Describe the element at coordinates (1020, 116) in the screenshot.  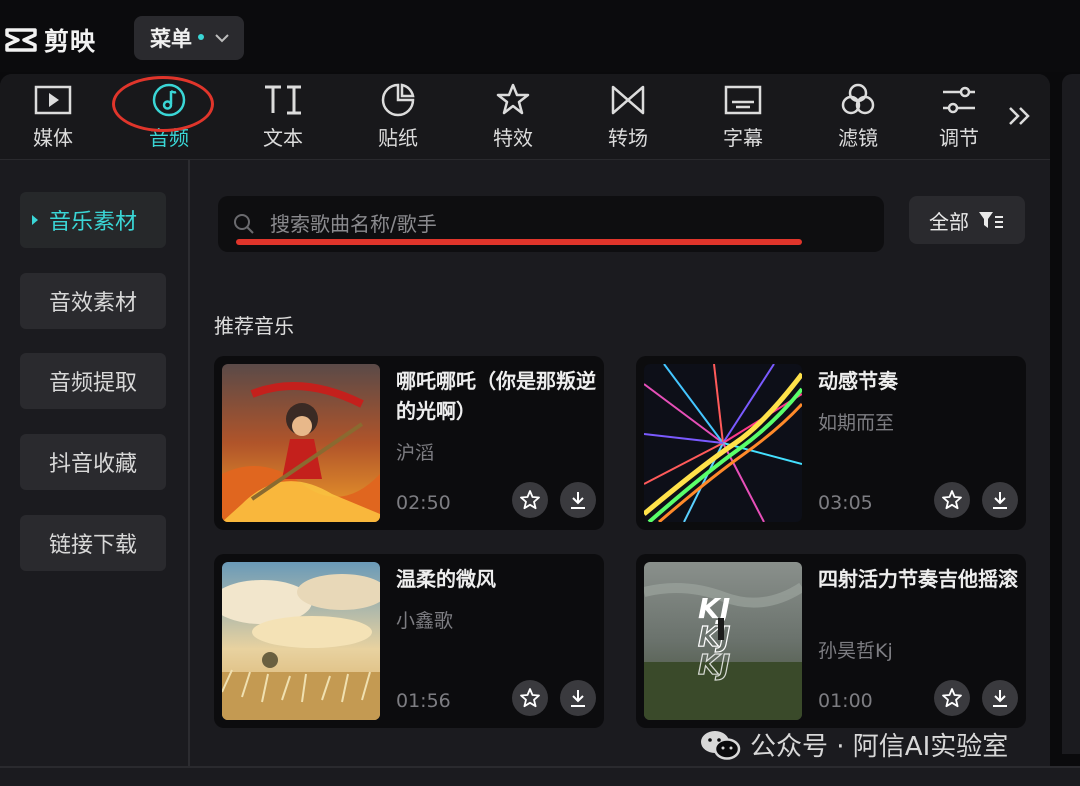
I see `double-chevron-right-icon` at that location.